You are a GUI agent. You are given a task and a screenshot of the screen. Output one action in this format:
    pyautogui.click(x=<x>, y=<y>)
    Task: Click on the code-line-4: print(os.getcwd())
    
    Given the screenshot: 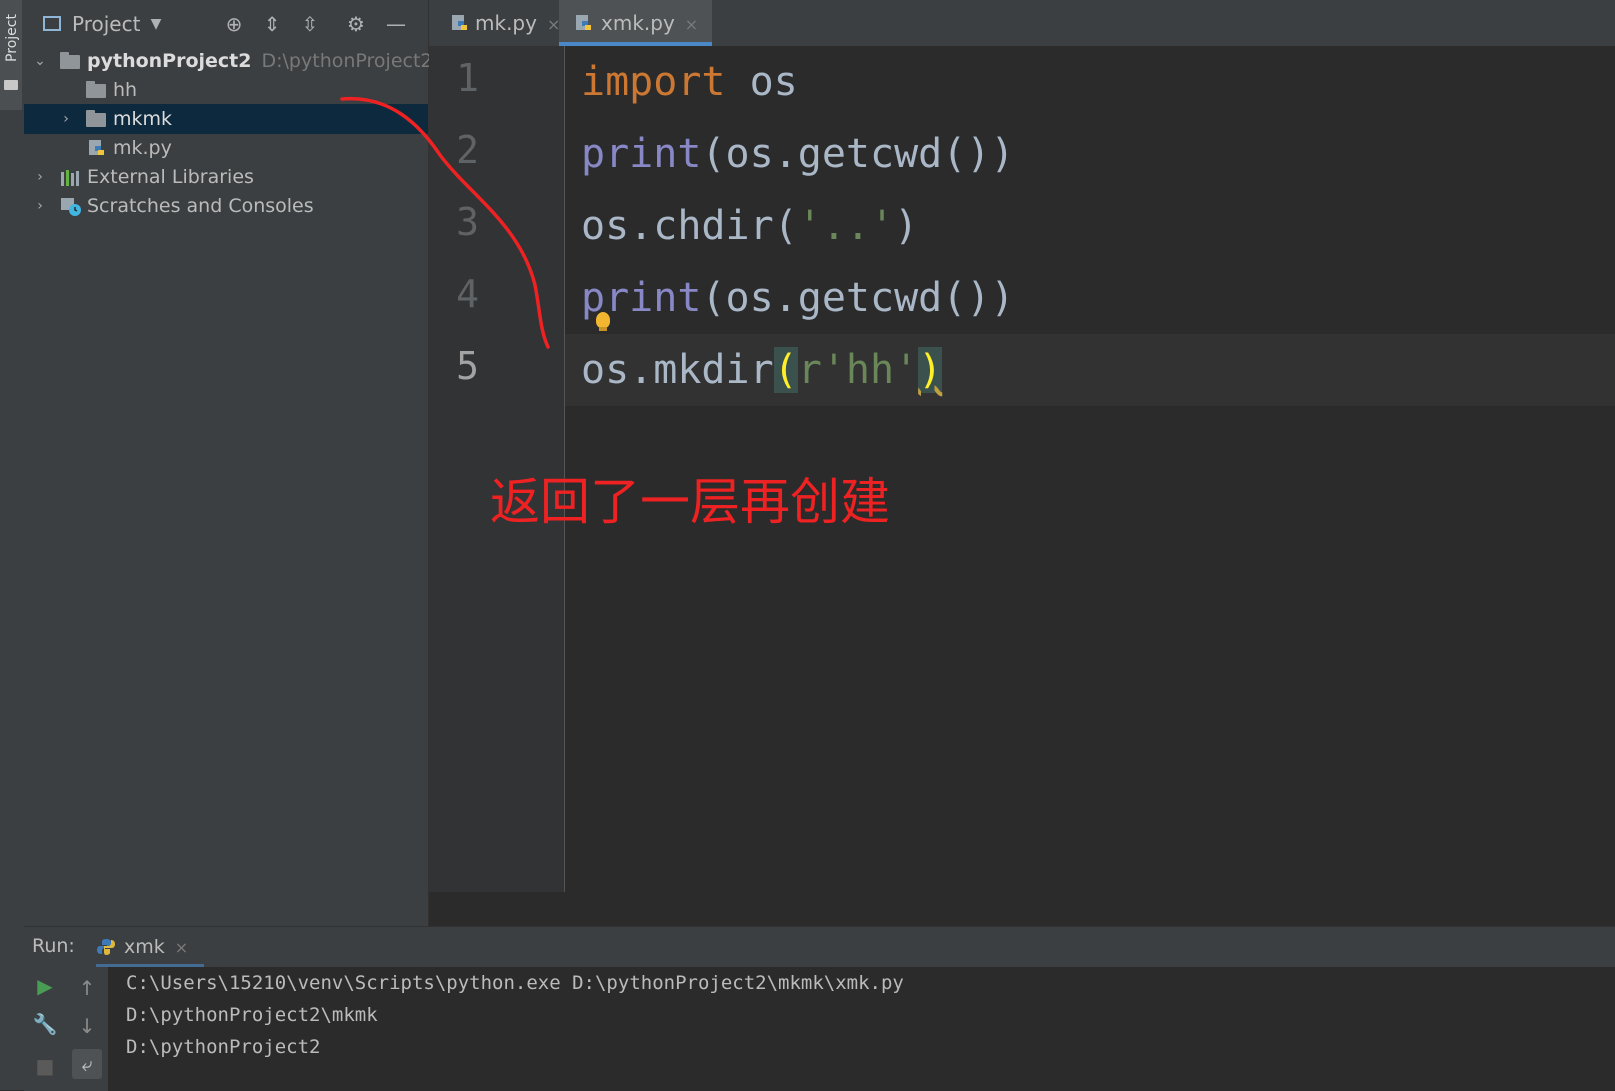 What is the action you would take?
    pyautogui.click(x=798, y=298)
    